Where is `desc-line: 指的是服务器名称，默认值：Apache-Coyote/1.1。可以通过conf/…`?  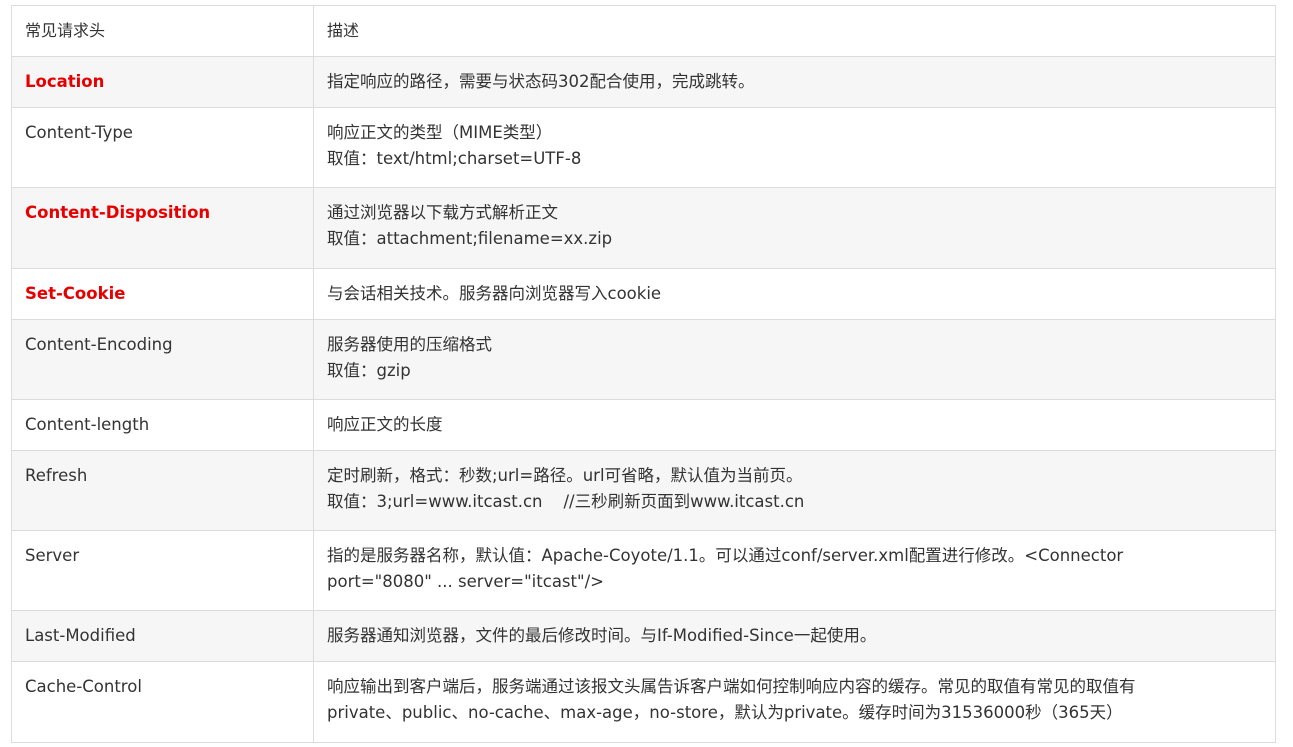 desc-line: 指的是服务器名称，默认值：Apache-Coyote/1.1。可以通过conf/… is located at coordinates (725, 568).